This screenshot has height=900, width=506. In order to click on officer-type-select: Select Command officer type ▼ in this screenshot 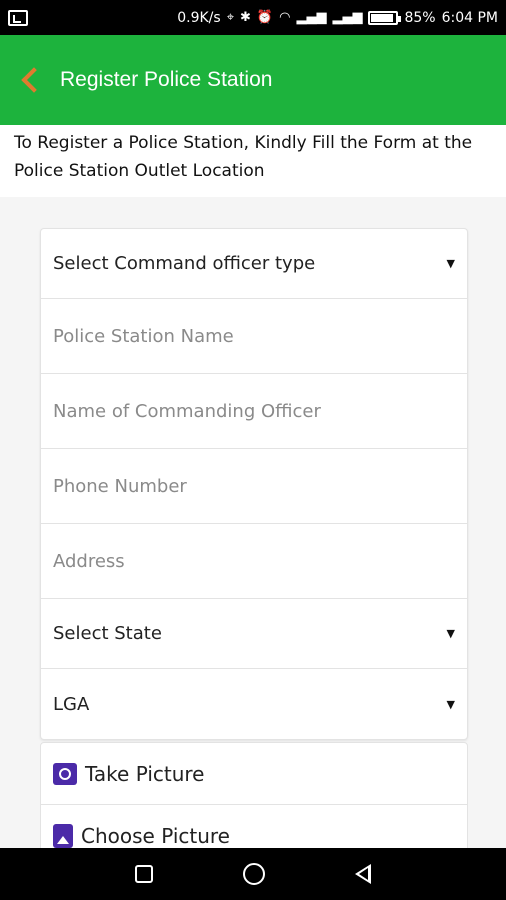, I will do `click(254, 264)`.